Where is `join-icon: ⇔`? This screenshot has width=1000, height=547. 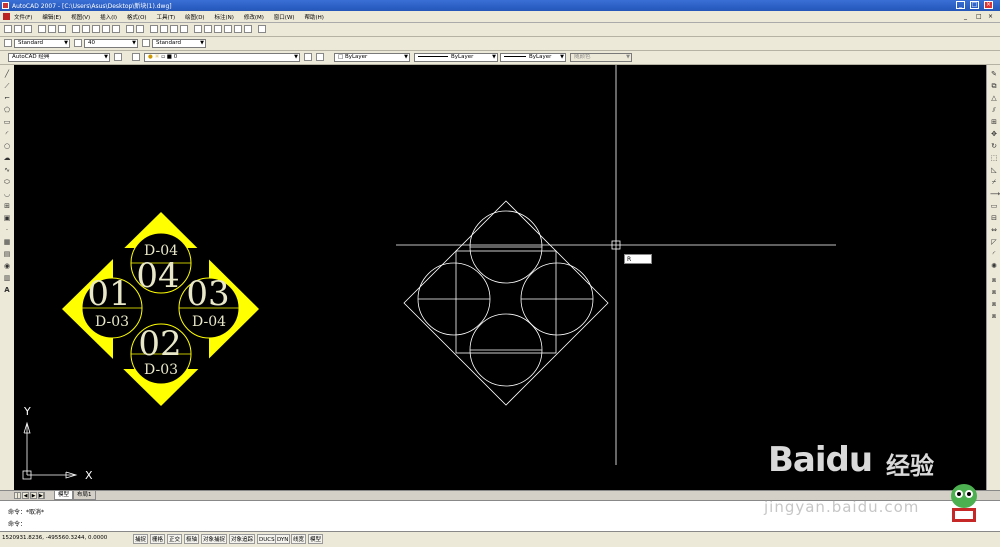 join-icon: ⇔ is located at coordinates (994, 230).